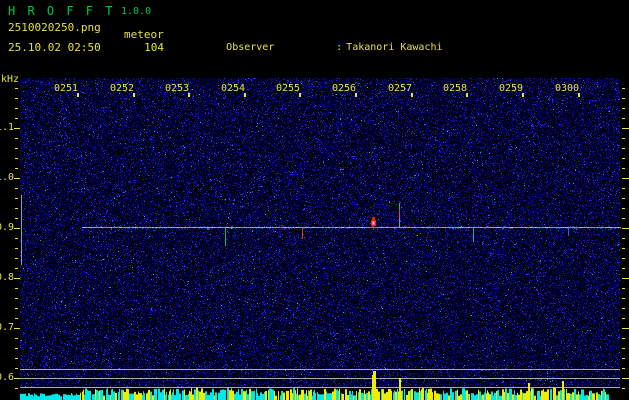 The image size is (629, 400). I want to click on khz-tick-label: 0.6, so click(7, 377).